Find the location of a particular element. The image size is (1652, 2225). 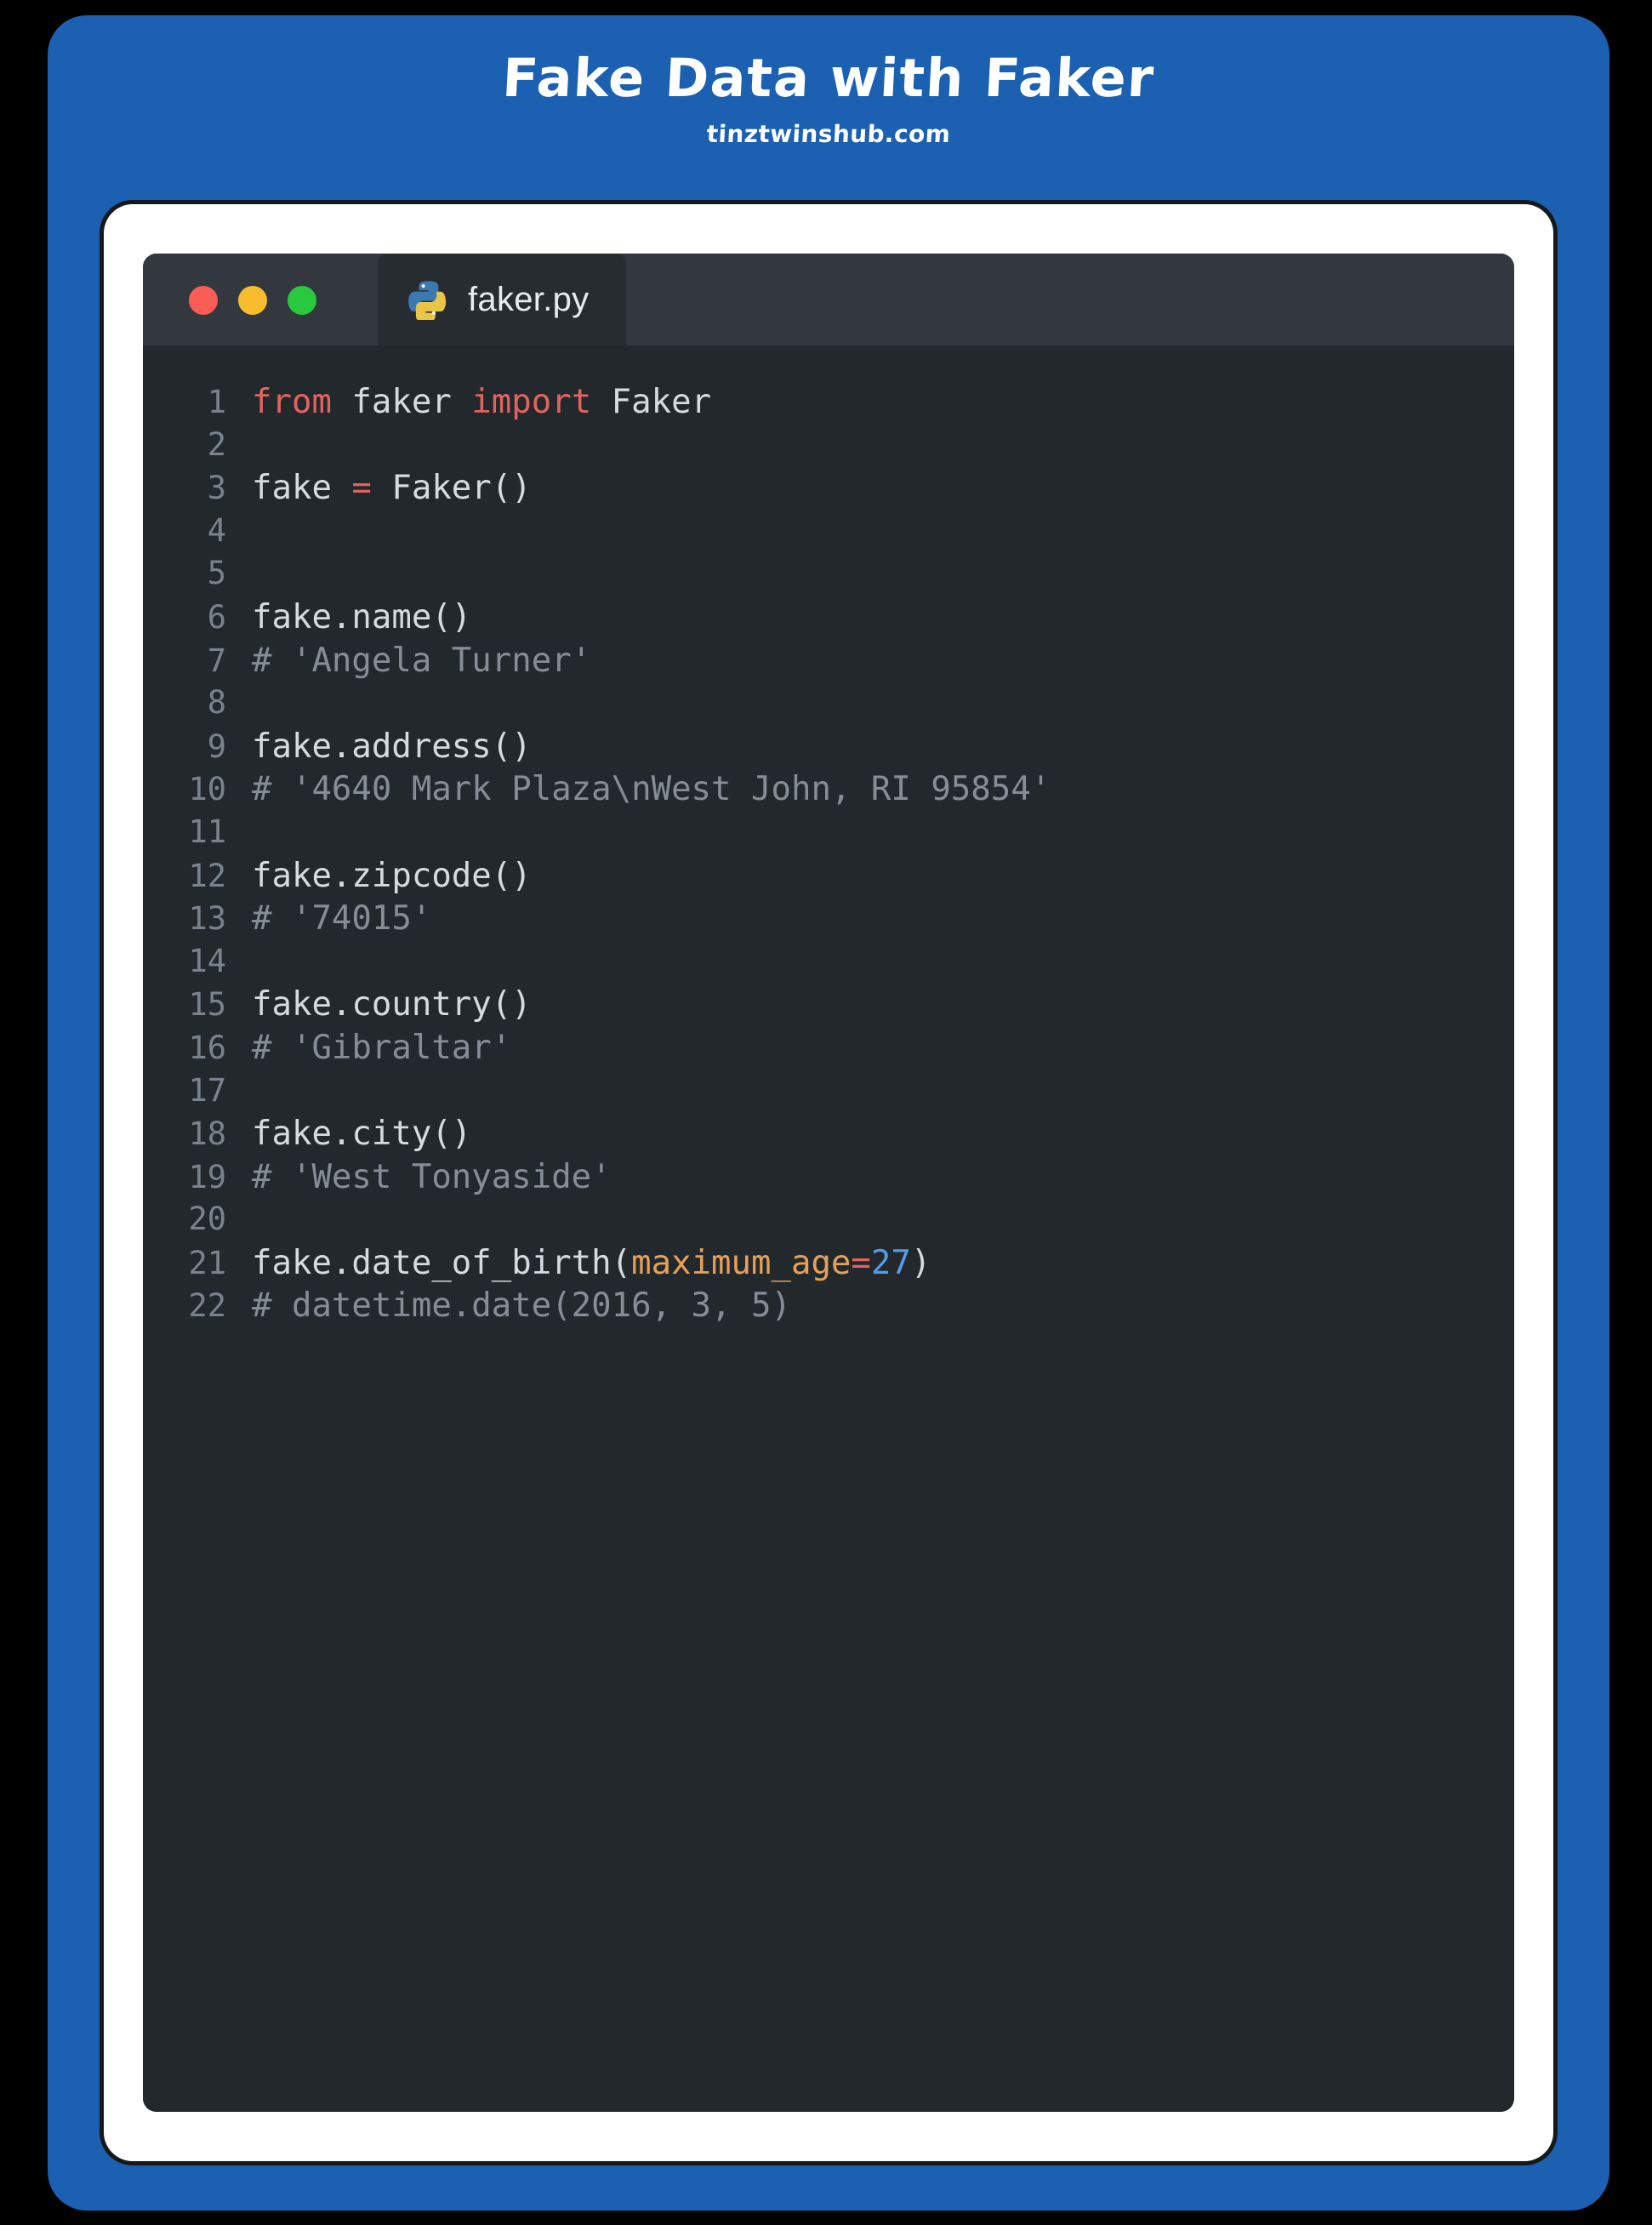

line-code: fake.address() is located at coordinates (392, 746).